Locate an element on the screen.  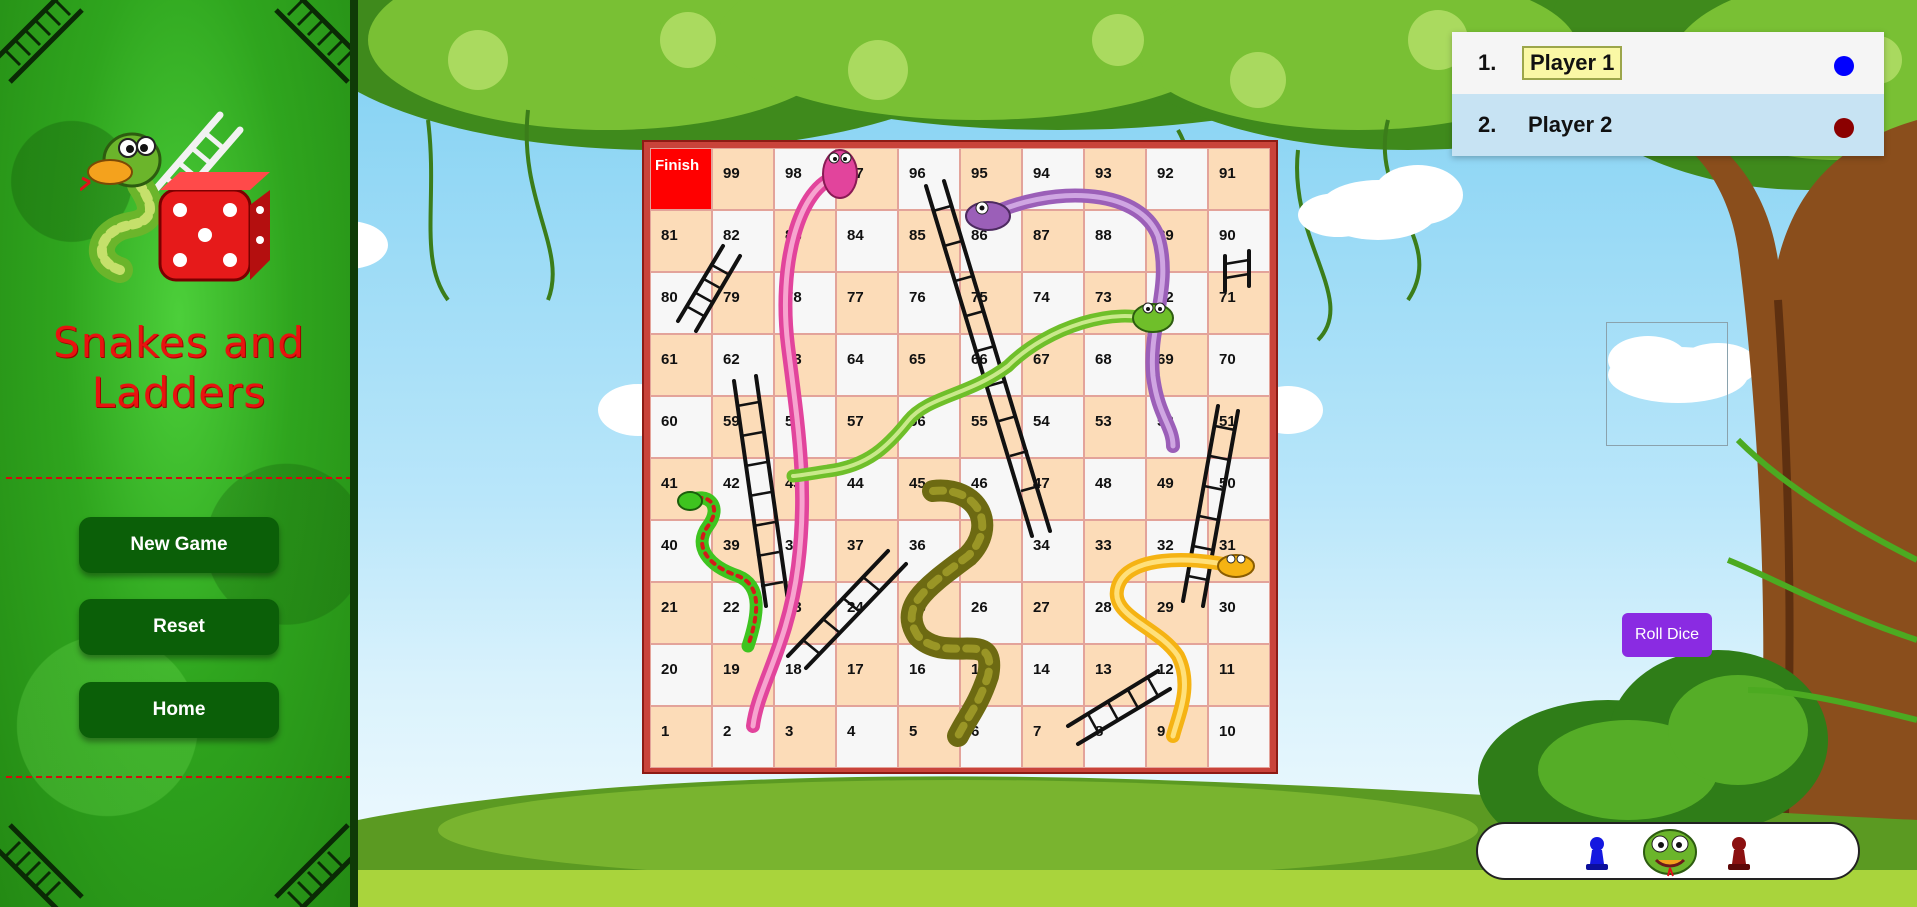
home-button: Home is located at coordinates (179, 710).